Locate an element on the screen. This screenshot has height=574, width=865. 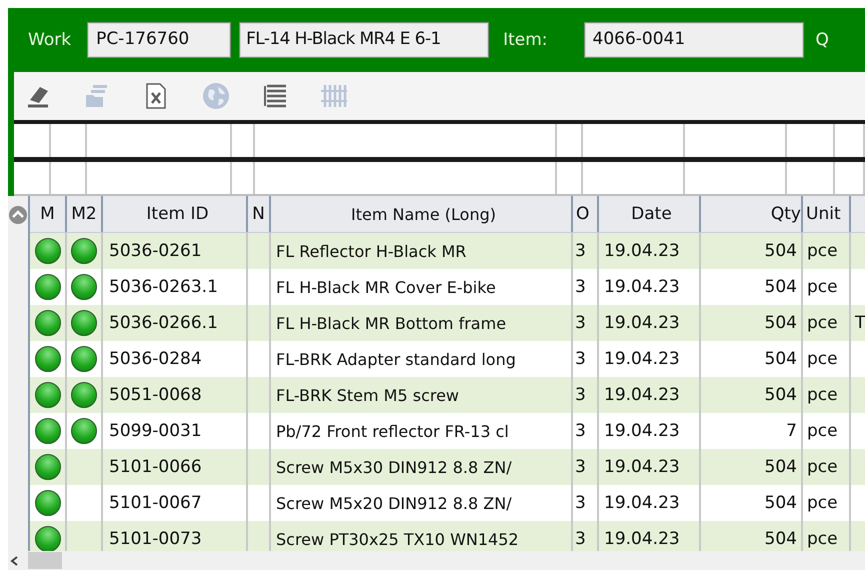
table-cell: 5036-0284 is located at coordinates (155, 359).